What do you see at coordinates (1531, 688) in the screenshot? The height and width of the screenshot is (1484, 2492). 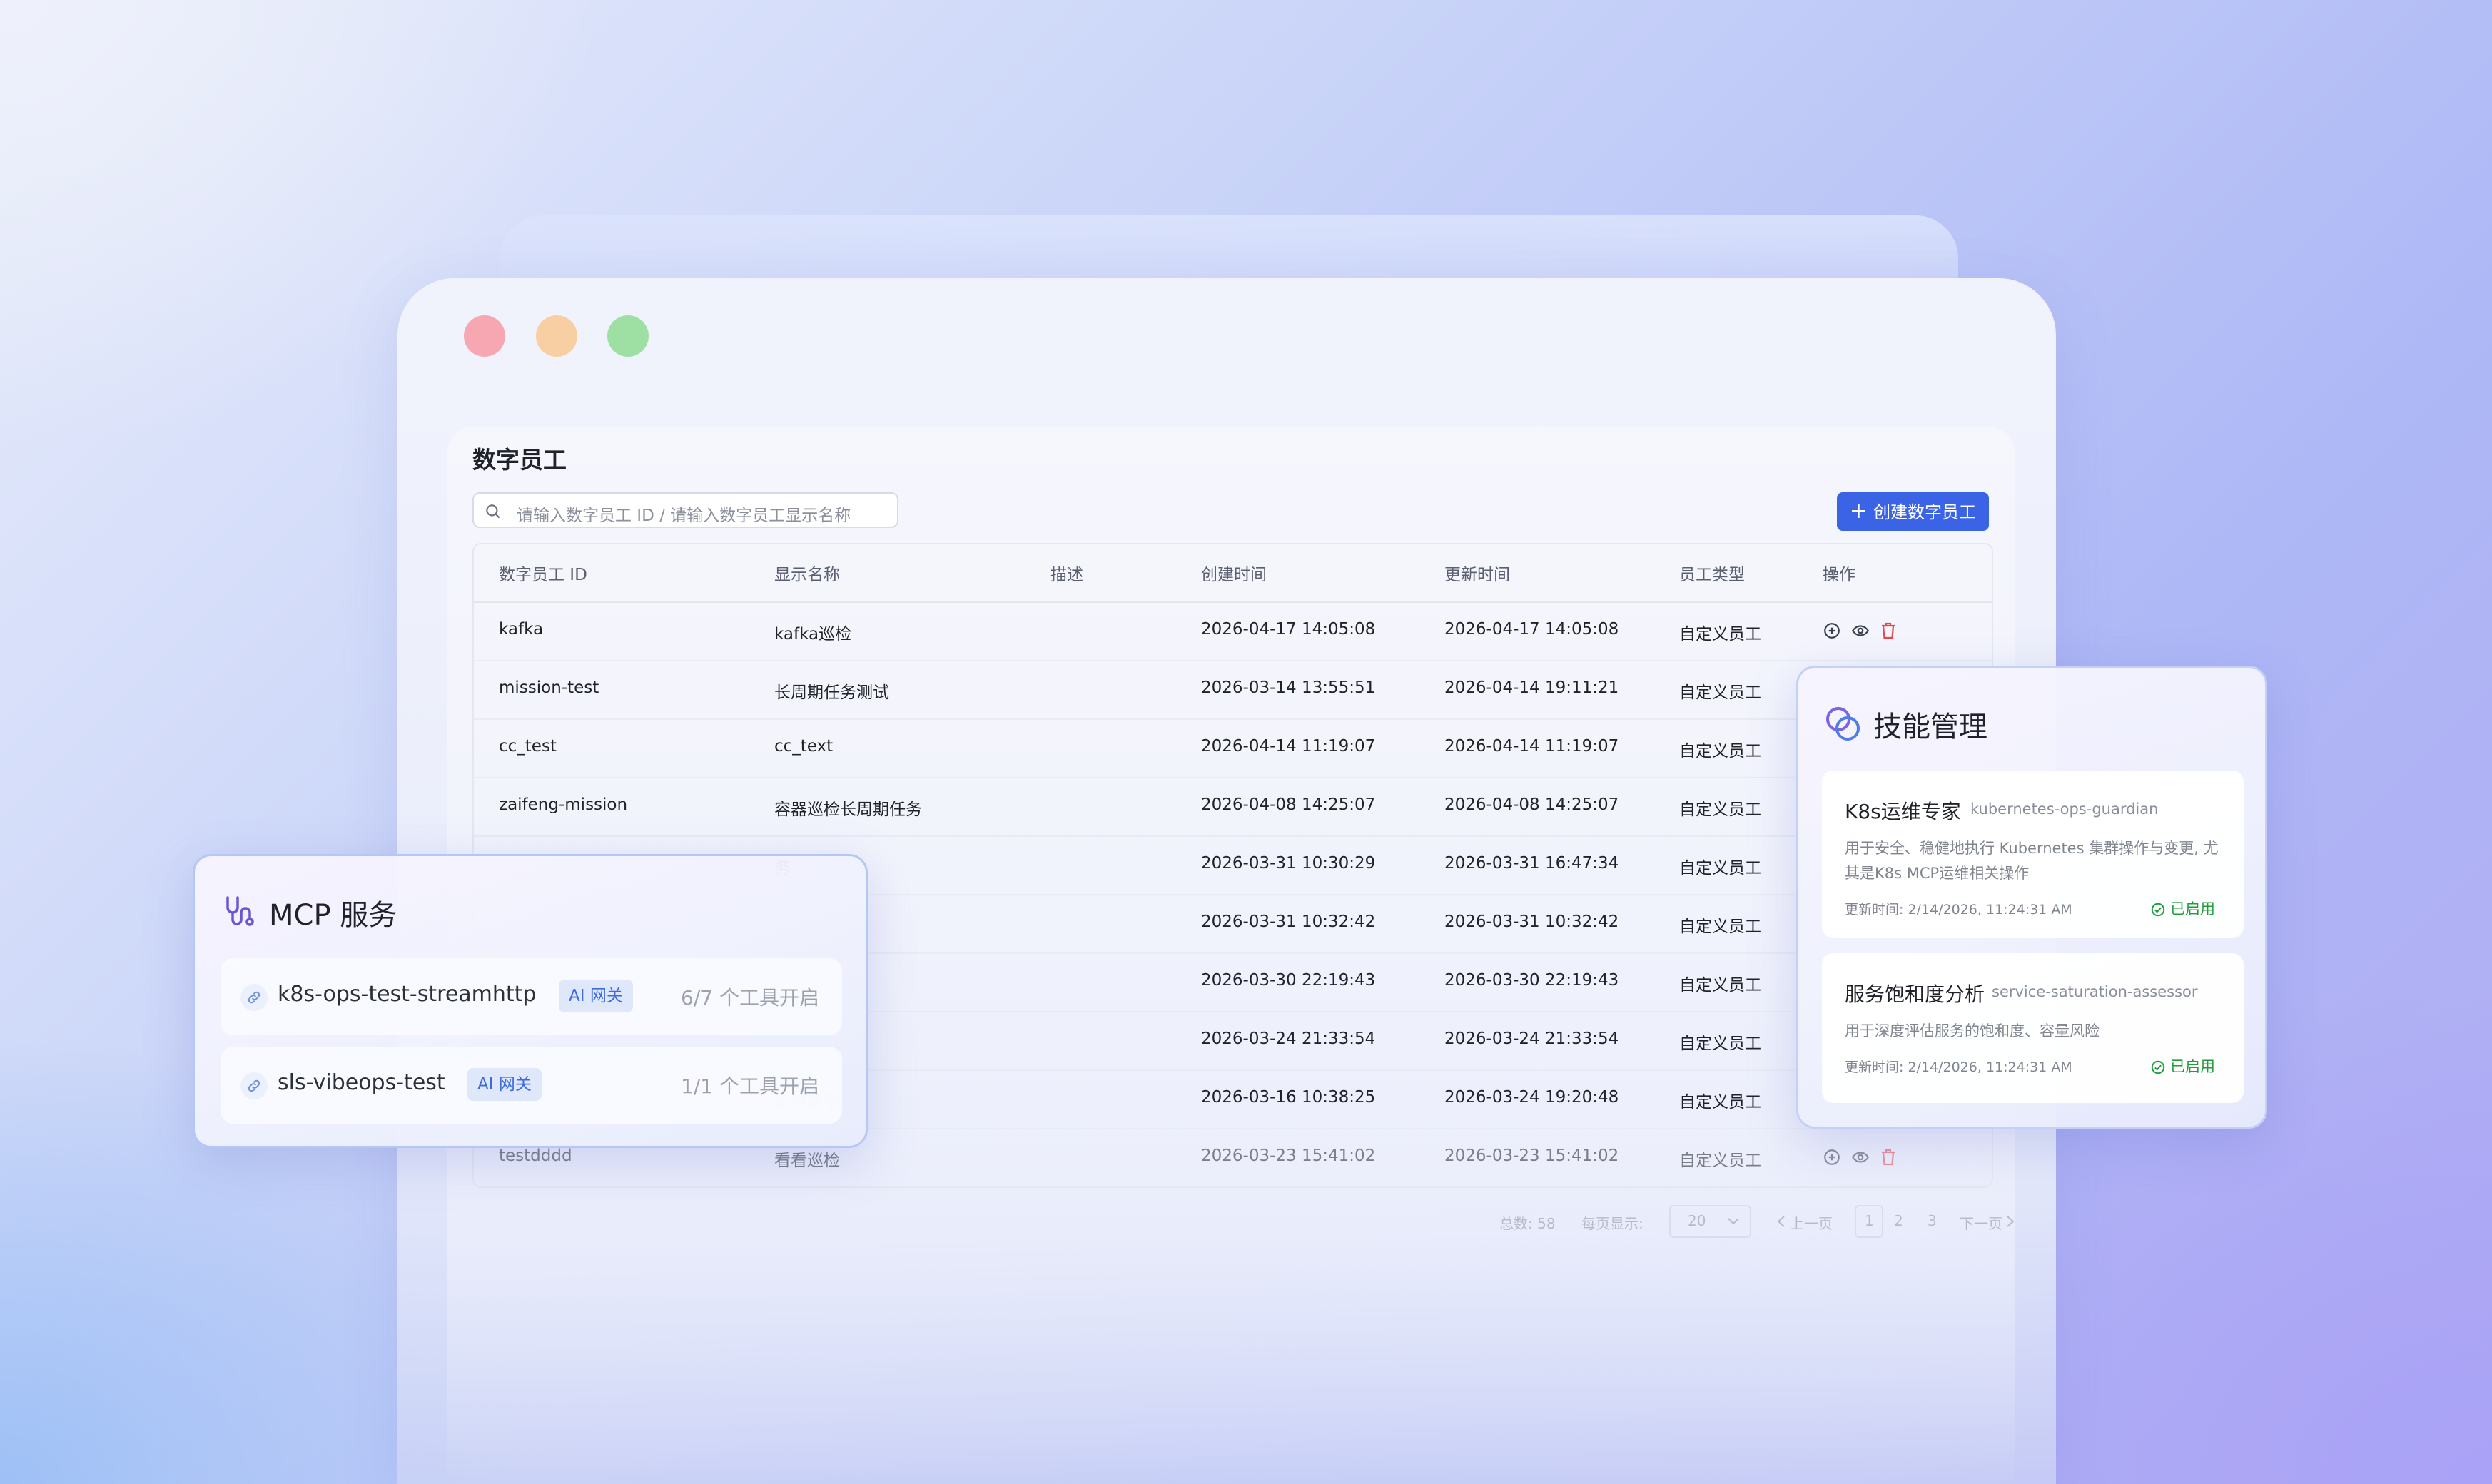 I see `cell-updated: 2026-04-14 19:11:21` at bounding box center [1531, 688].